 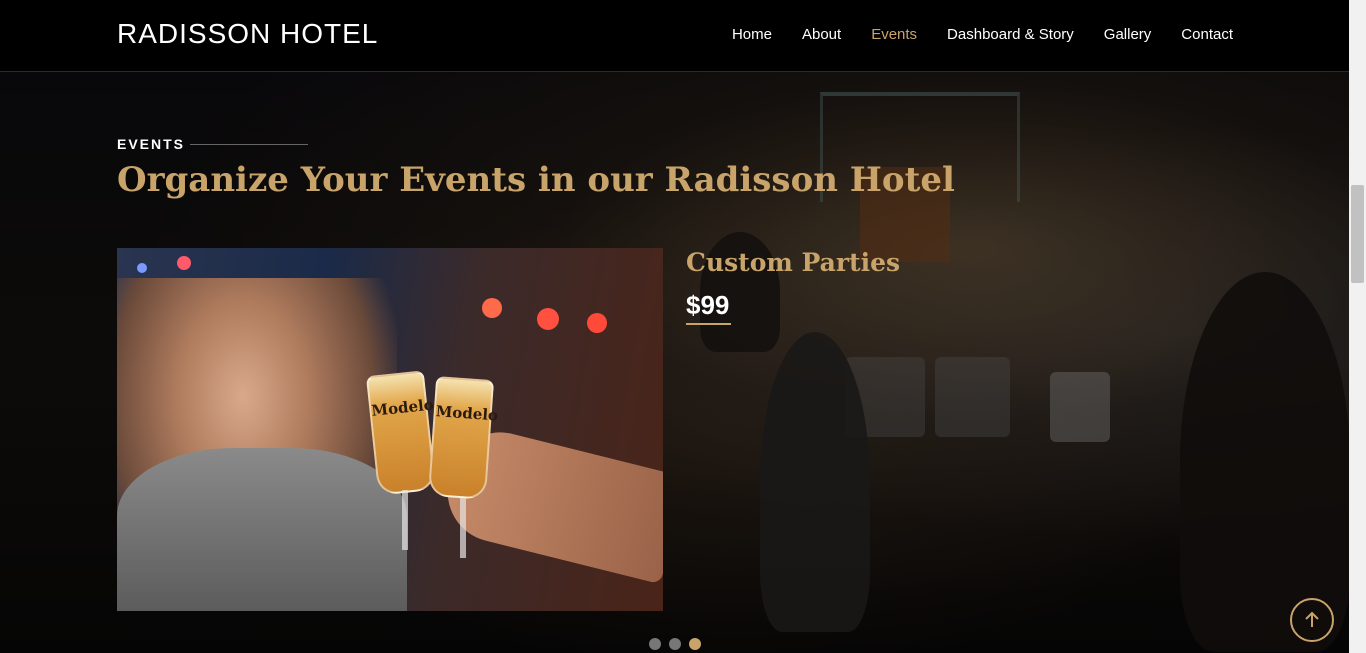 I want to click on photo-shirt, so click(x=262, y=529).